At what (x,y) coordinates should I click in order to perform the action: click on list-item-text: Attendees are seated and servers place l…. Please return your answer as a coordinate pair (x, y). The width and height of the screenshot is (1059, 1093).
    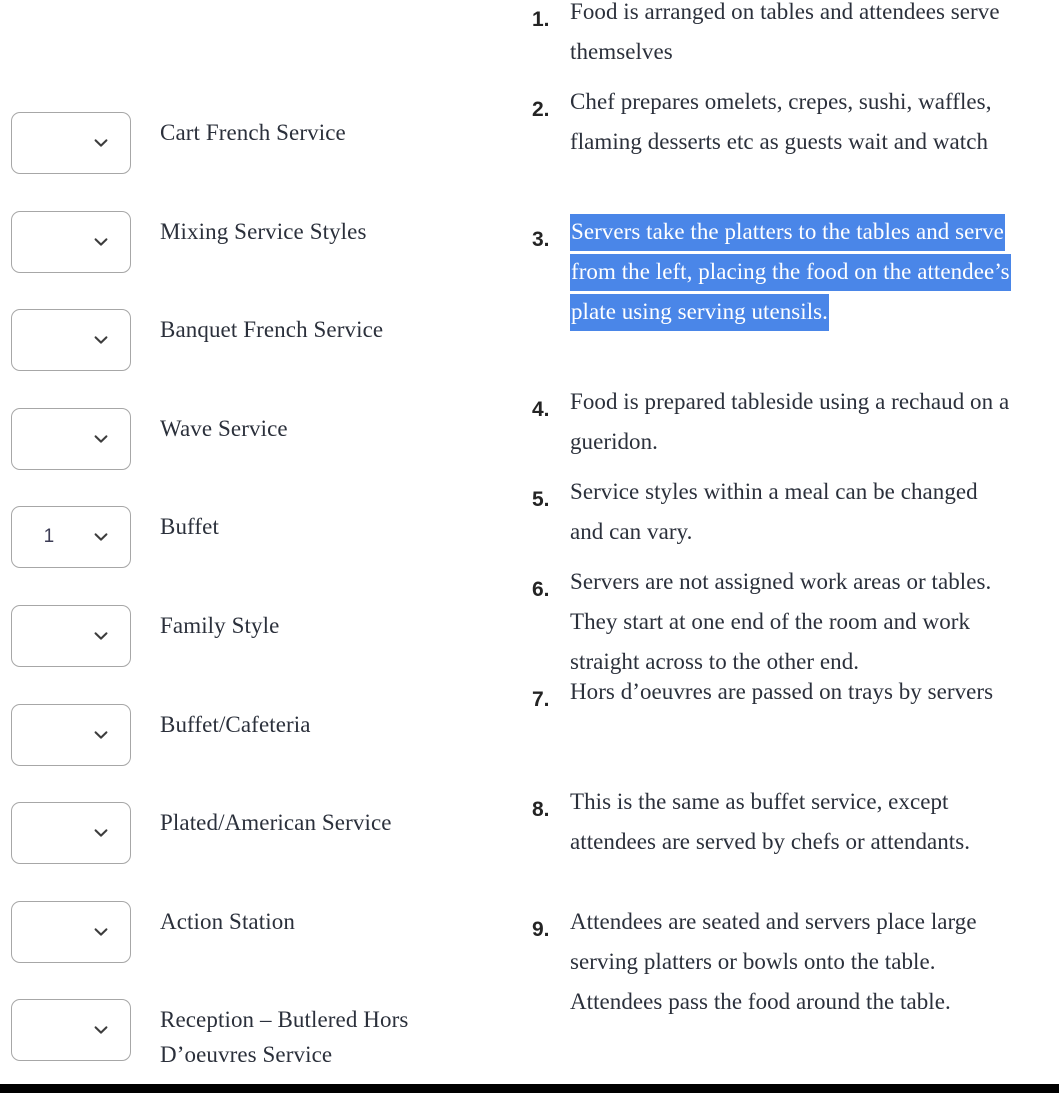
    Looking at the image, I should click on (773, 961).